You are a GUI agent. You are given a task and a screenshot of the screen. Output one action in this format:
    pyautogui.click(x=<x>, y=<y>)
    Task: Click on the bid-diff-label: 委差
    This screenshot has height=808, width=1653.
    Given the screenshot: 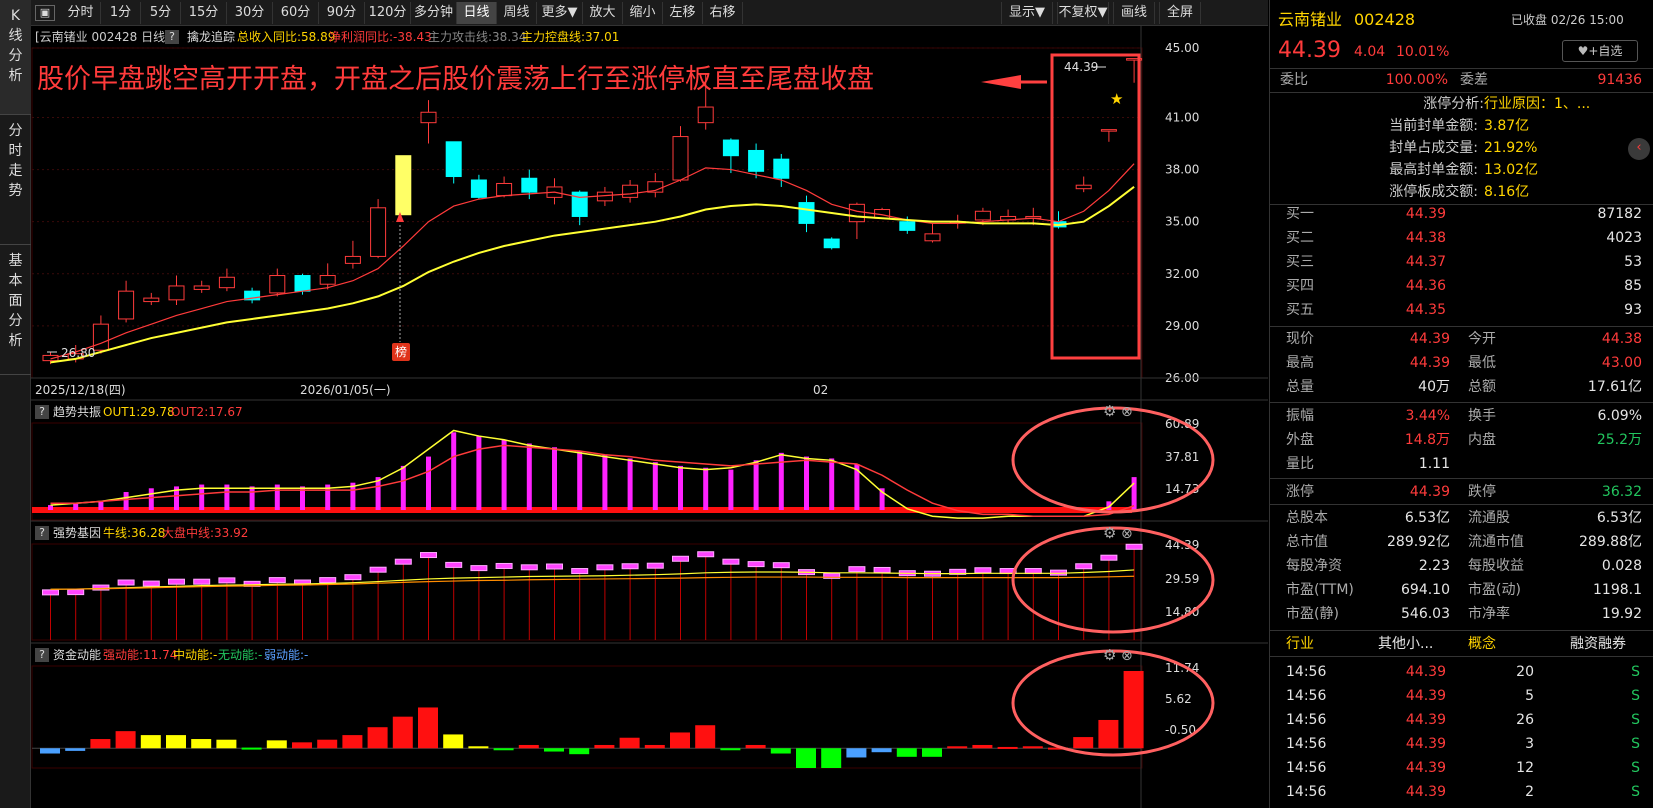 What is the action you would take?
    pyautogui.click(x=1474, y=80)
    